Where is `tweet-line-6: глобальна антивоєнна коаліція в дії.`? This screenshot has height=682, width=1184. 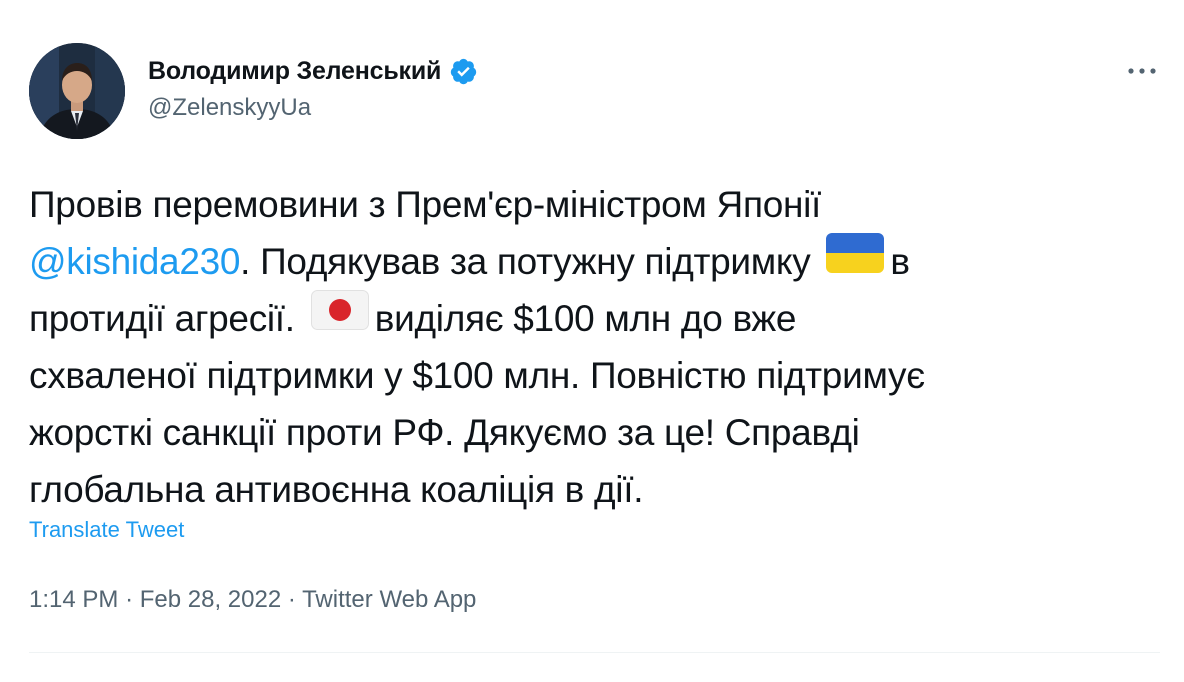
tweet-line-6: глобальна антивоєнна коаліція в дії. is located at coordinates (336, 489).